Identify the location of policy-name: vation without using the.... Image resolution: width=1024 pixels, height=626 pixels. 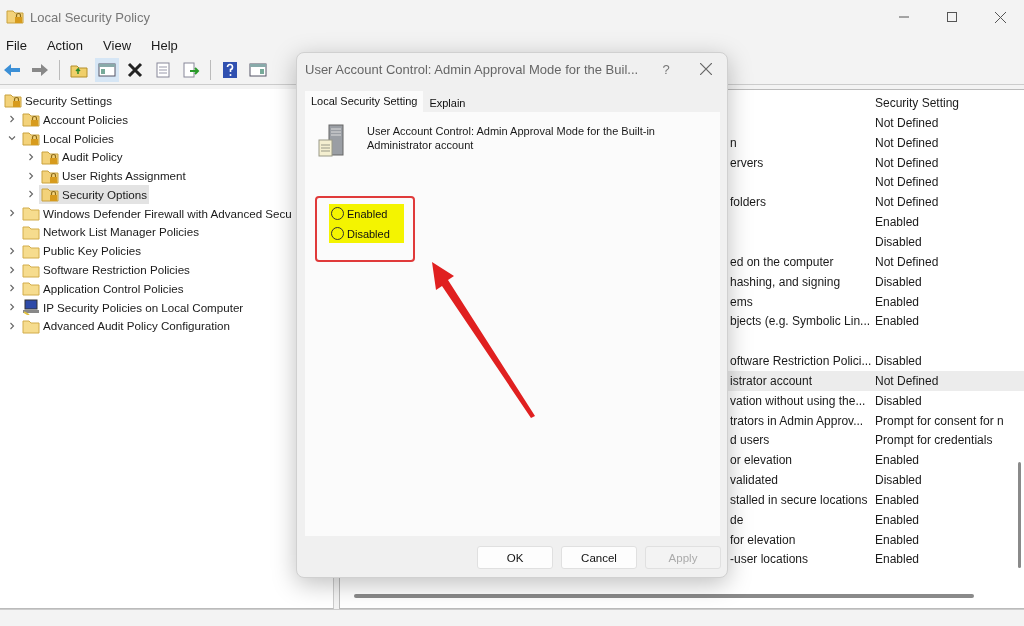
(798, 400).